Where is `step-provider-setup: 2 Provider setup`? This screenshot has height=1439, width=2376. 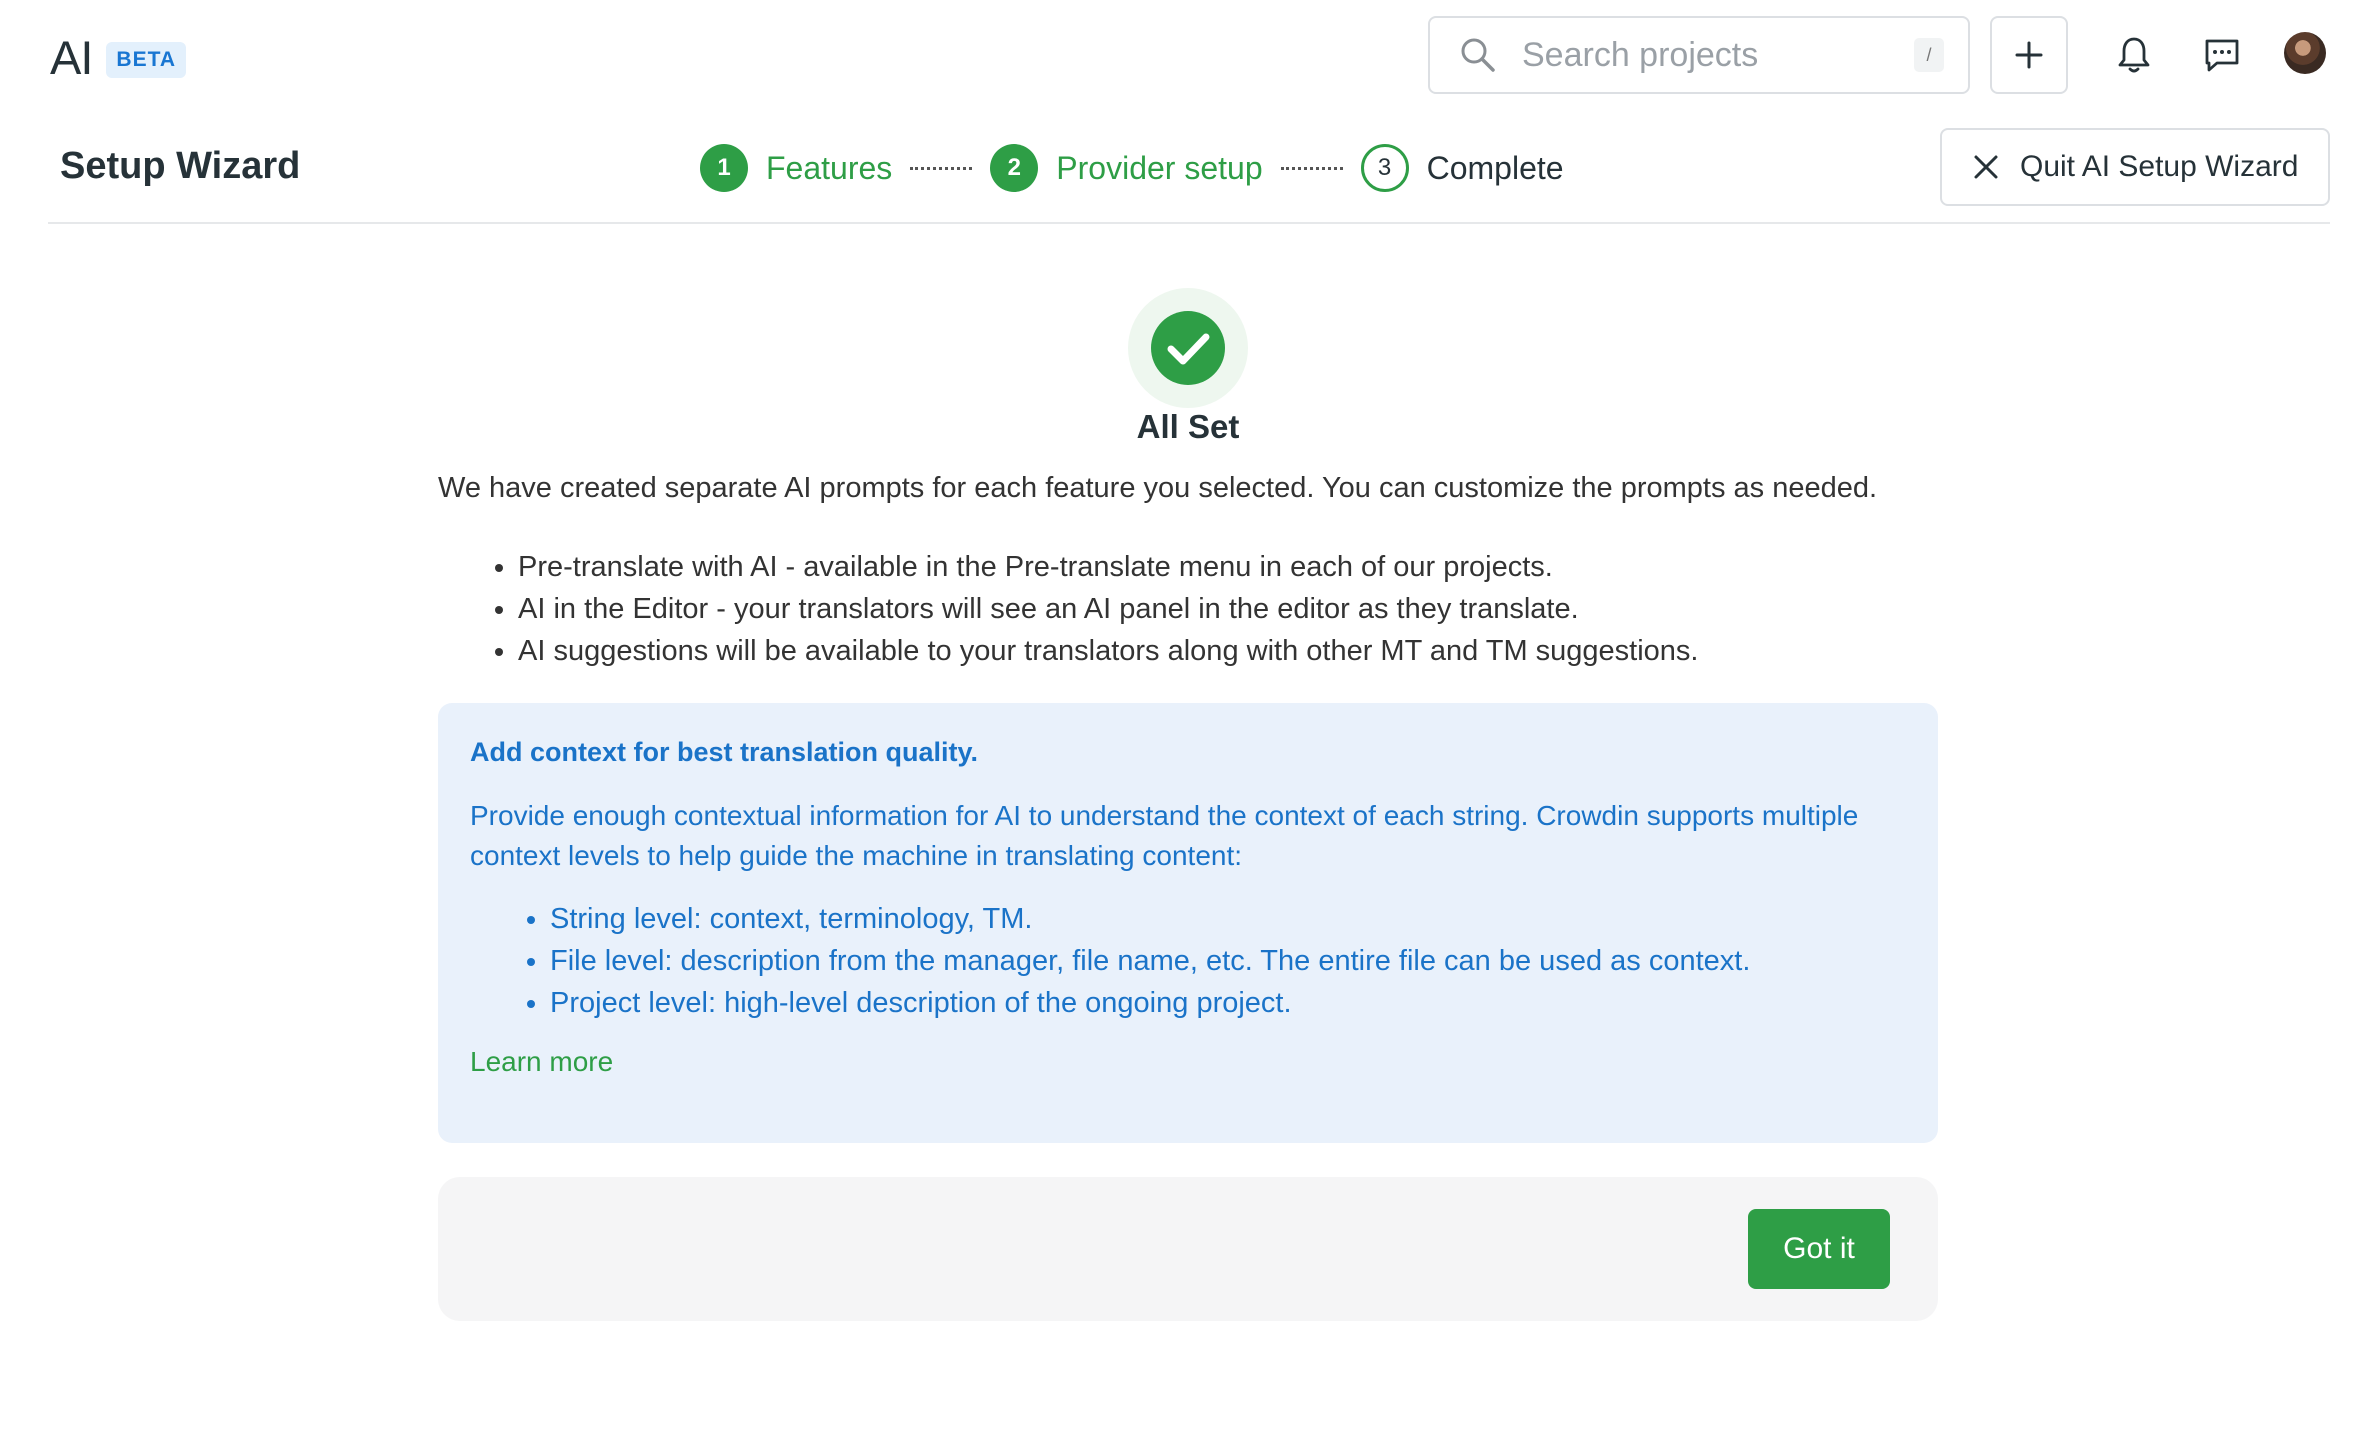 step-provider-setup: 2 Provider setup is located at coordinates (1126, 168).